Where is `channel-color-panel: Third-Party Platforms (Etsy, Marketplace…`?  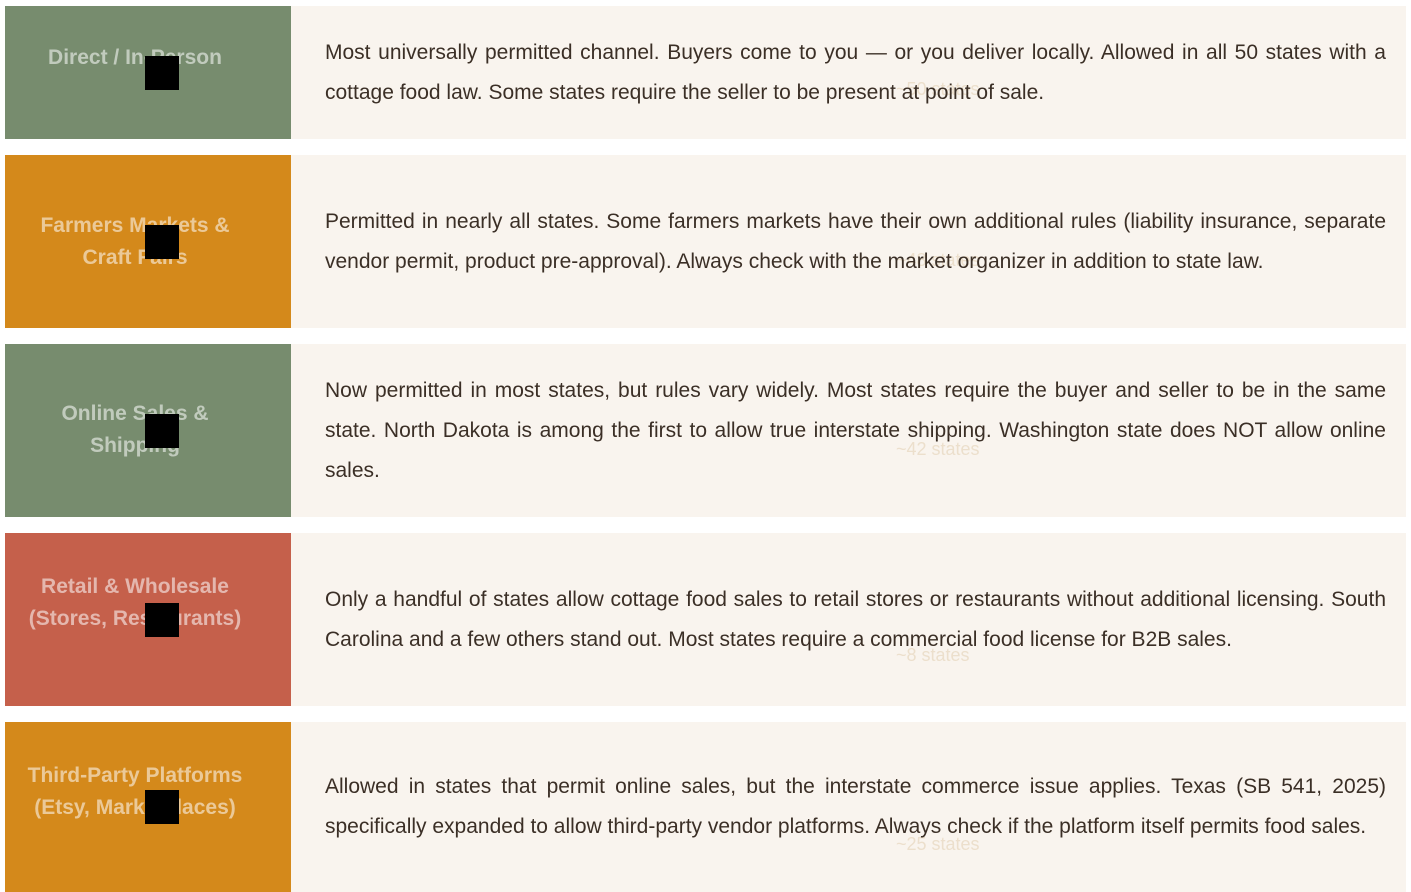 channel-color-panel: Third-Party Platforms (Etsy, Marketplace… is located at coordinates (148, 807).